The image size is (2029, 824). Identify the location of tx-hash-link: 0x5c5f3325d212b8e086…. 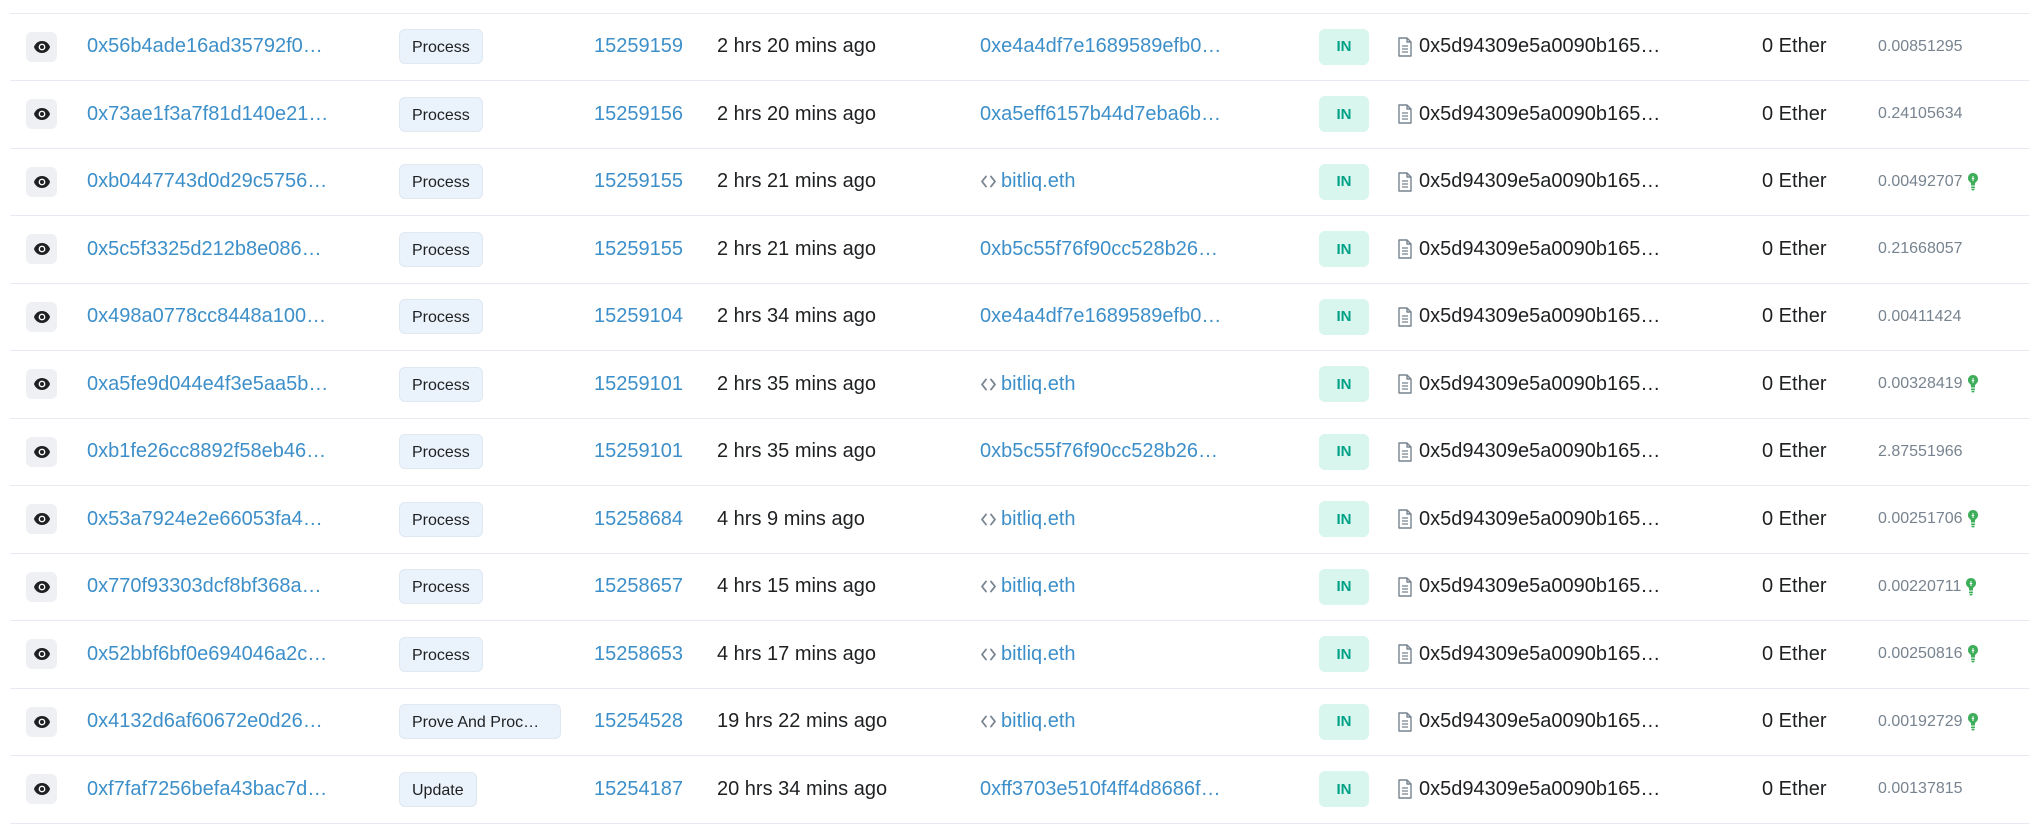
(204, 249).